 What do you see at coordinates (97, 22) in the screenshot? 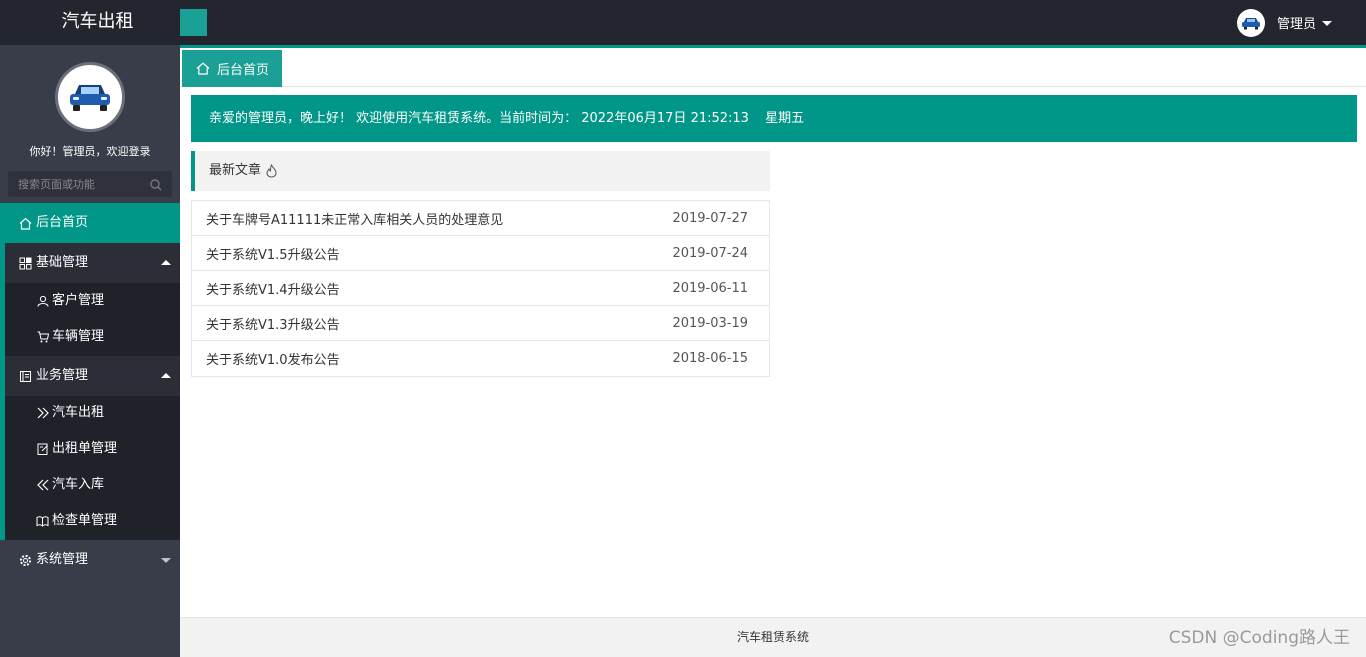
I see `app-logo: 汽车出租` at bounding box center [97, 22].